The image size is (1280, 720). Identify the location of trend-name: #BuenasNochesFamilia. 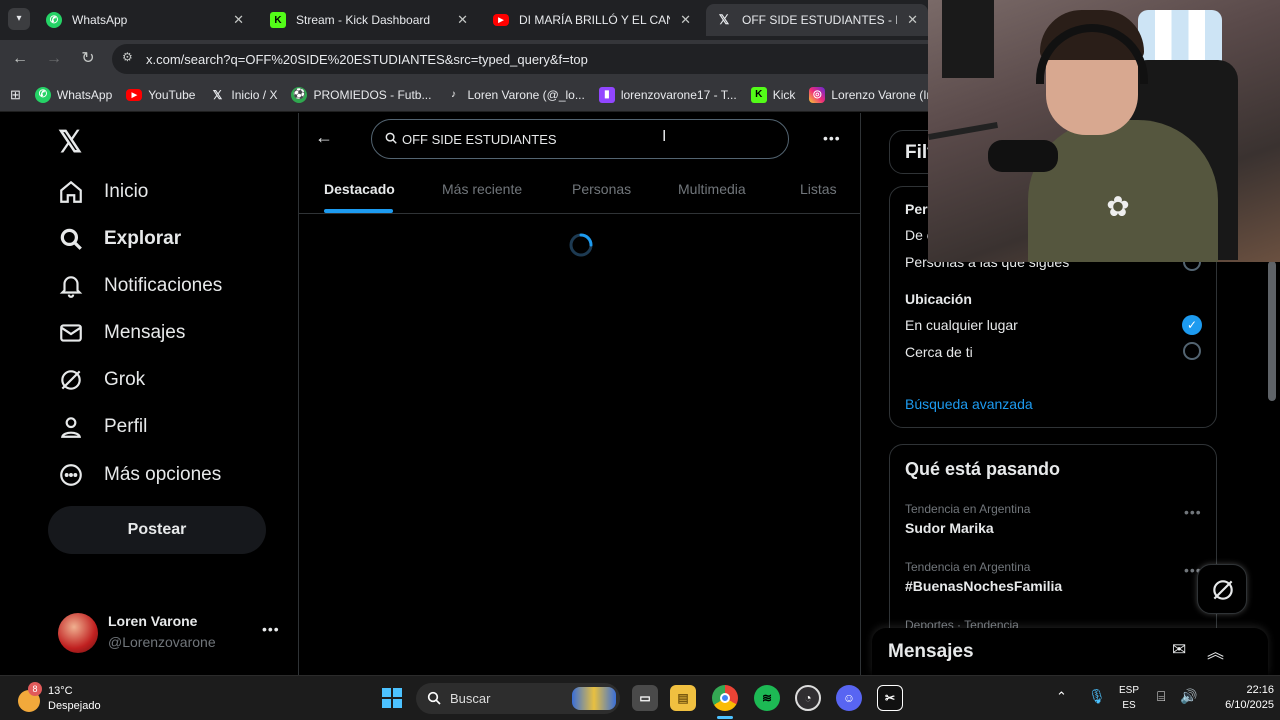
(983, 586).